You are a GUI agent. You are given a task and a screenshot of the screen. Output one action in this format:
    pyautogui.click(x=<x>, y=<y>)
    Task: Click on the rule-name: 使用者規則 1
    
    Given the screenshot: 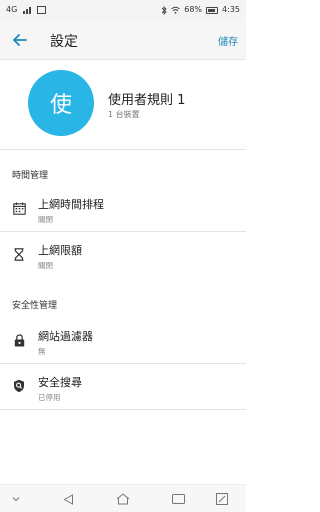 What is the action you would take?
    pyautogui.click(x=146, y=98)
    